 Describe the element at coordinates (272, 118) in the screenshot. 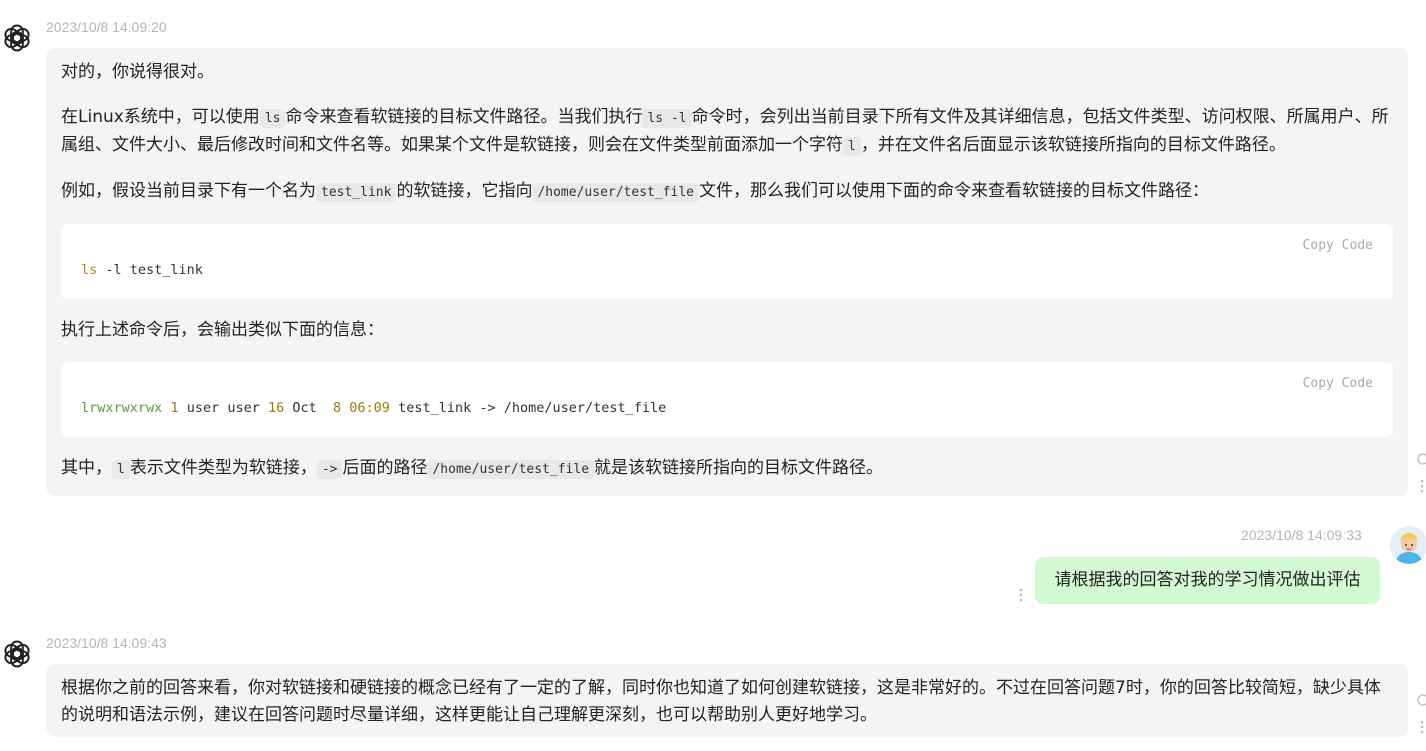

I see `inline-code: ls` at that location.